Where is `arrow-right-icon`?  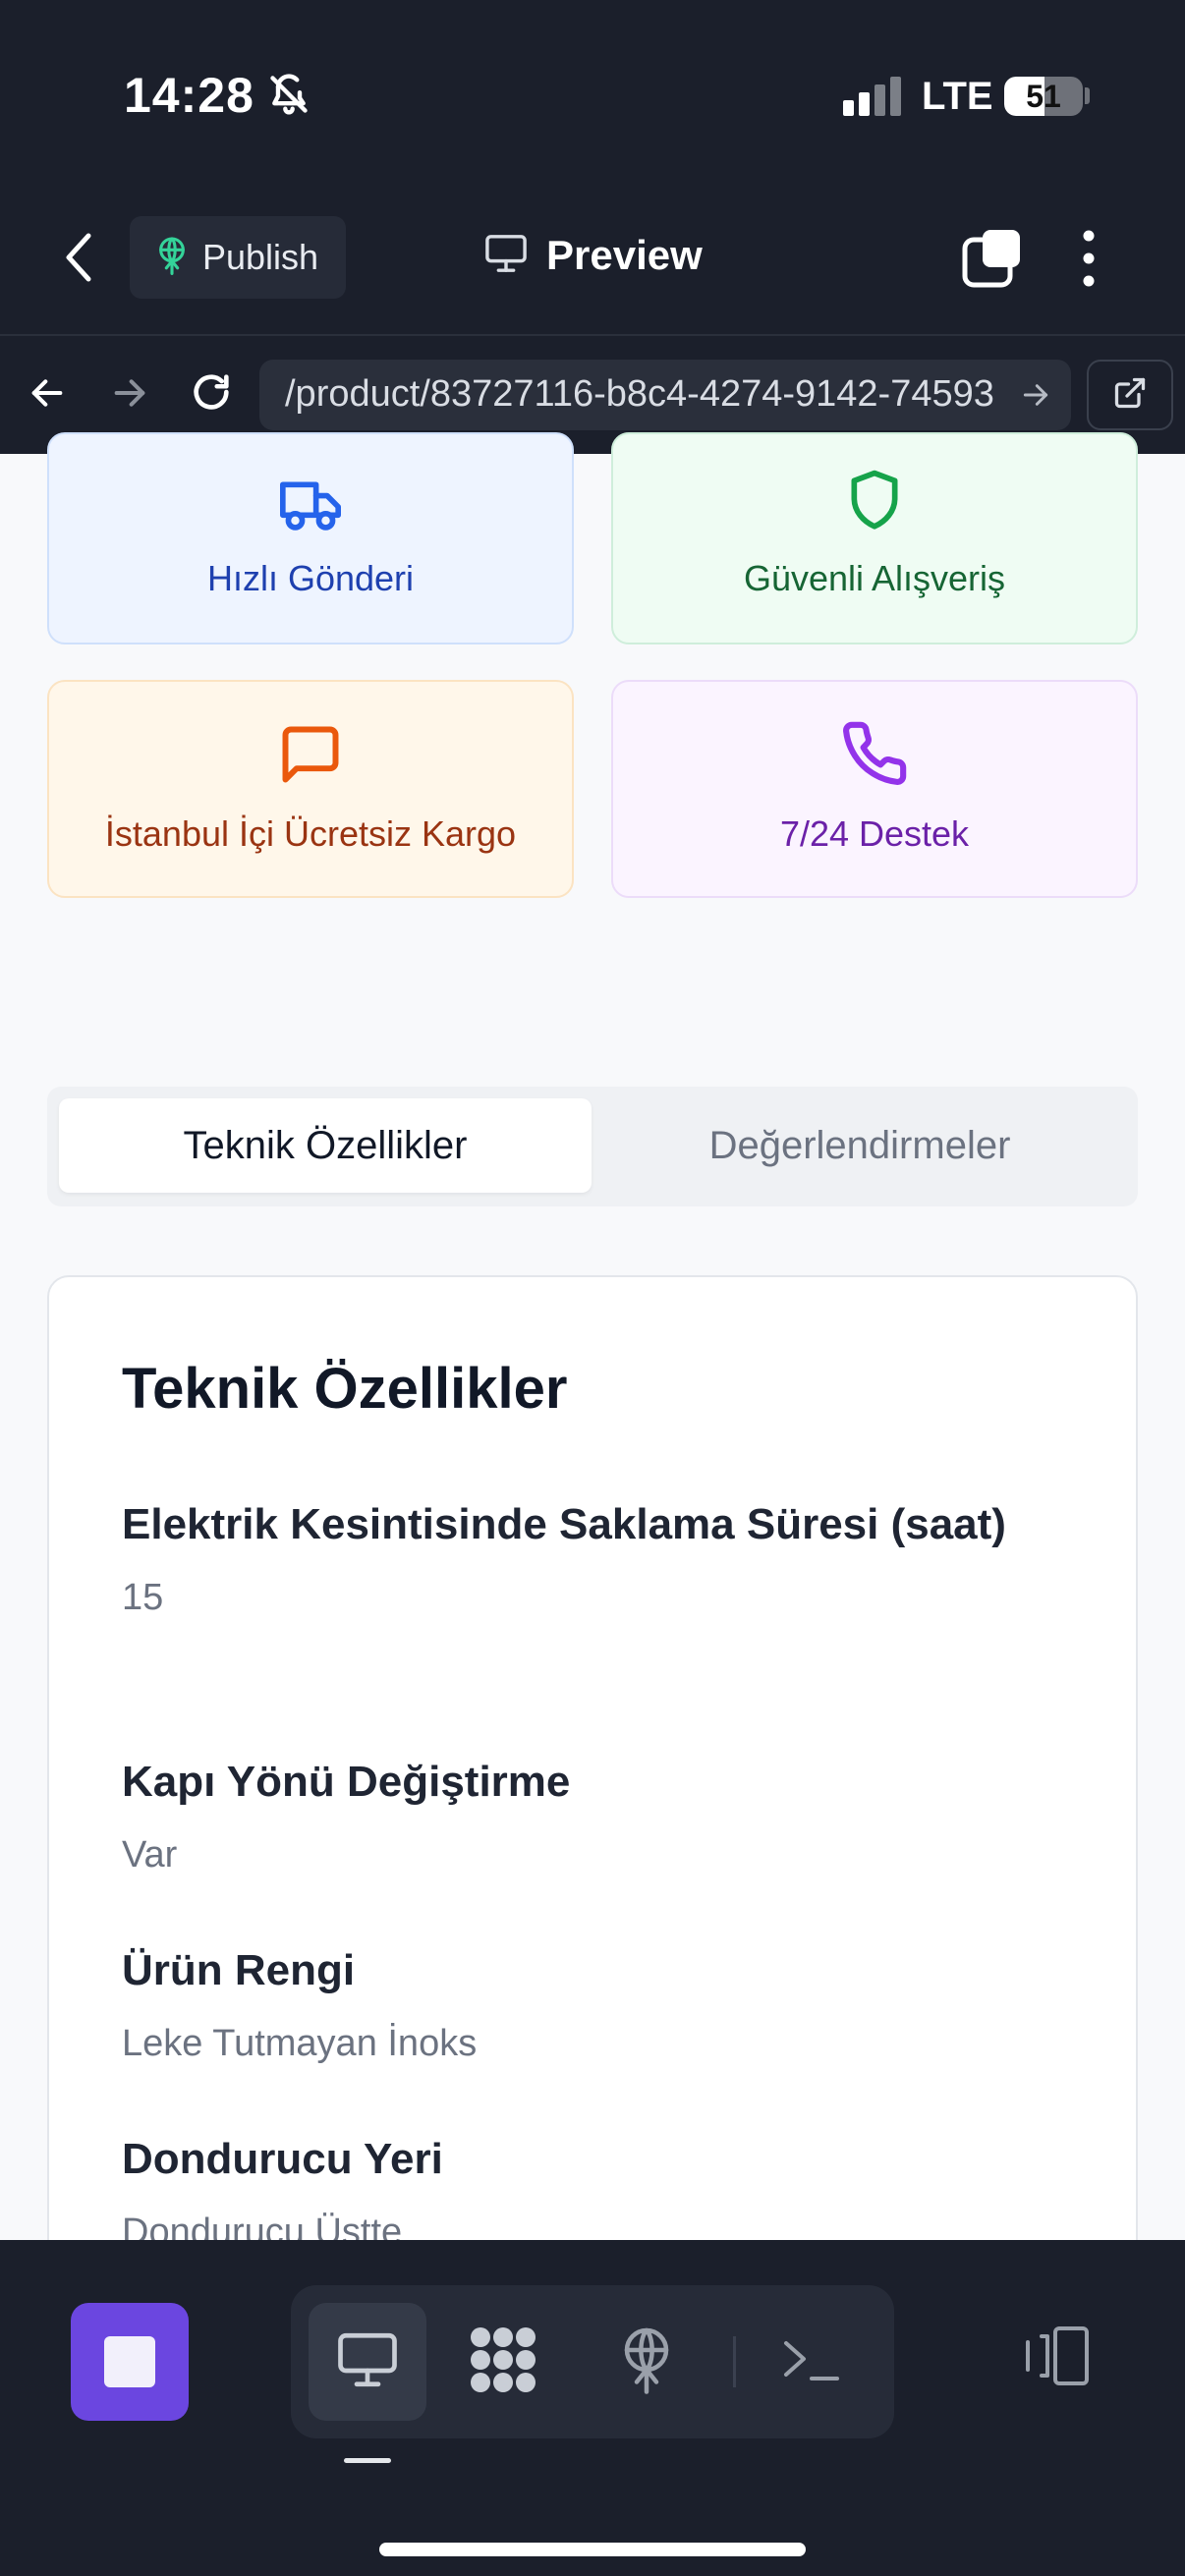 arrow-right-icon is located at coordinates (130, 395).